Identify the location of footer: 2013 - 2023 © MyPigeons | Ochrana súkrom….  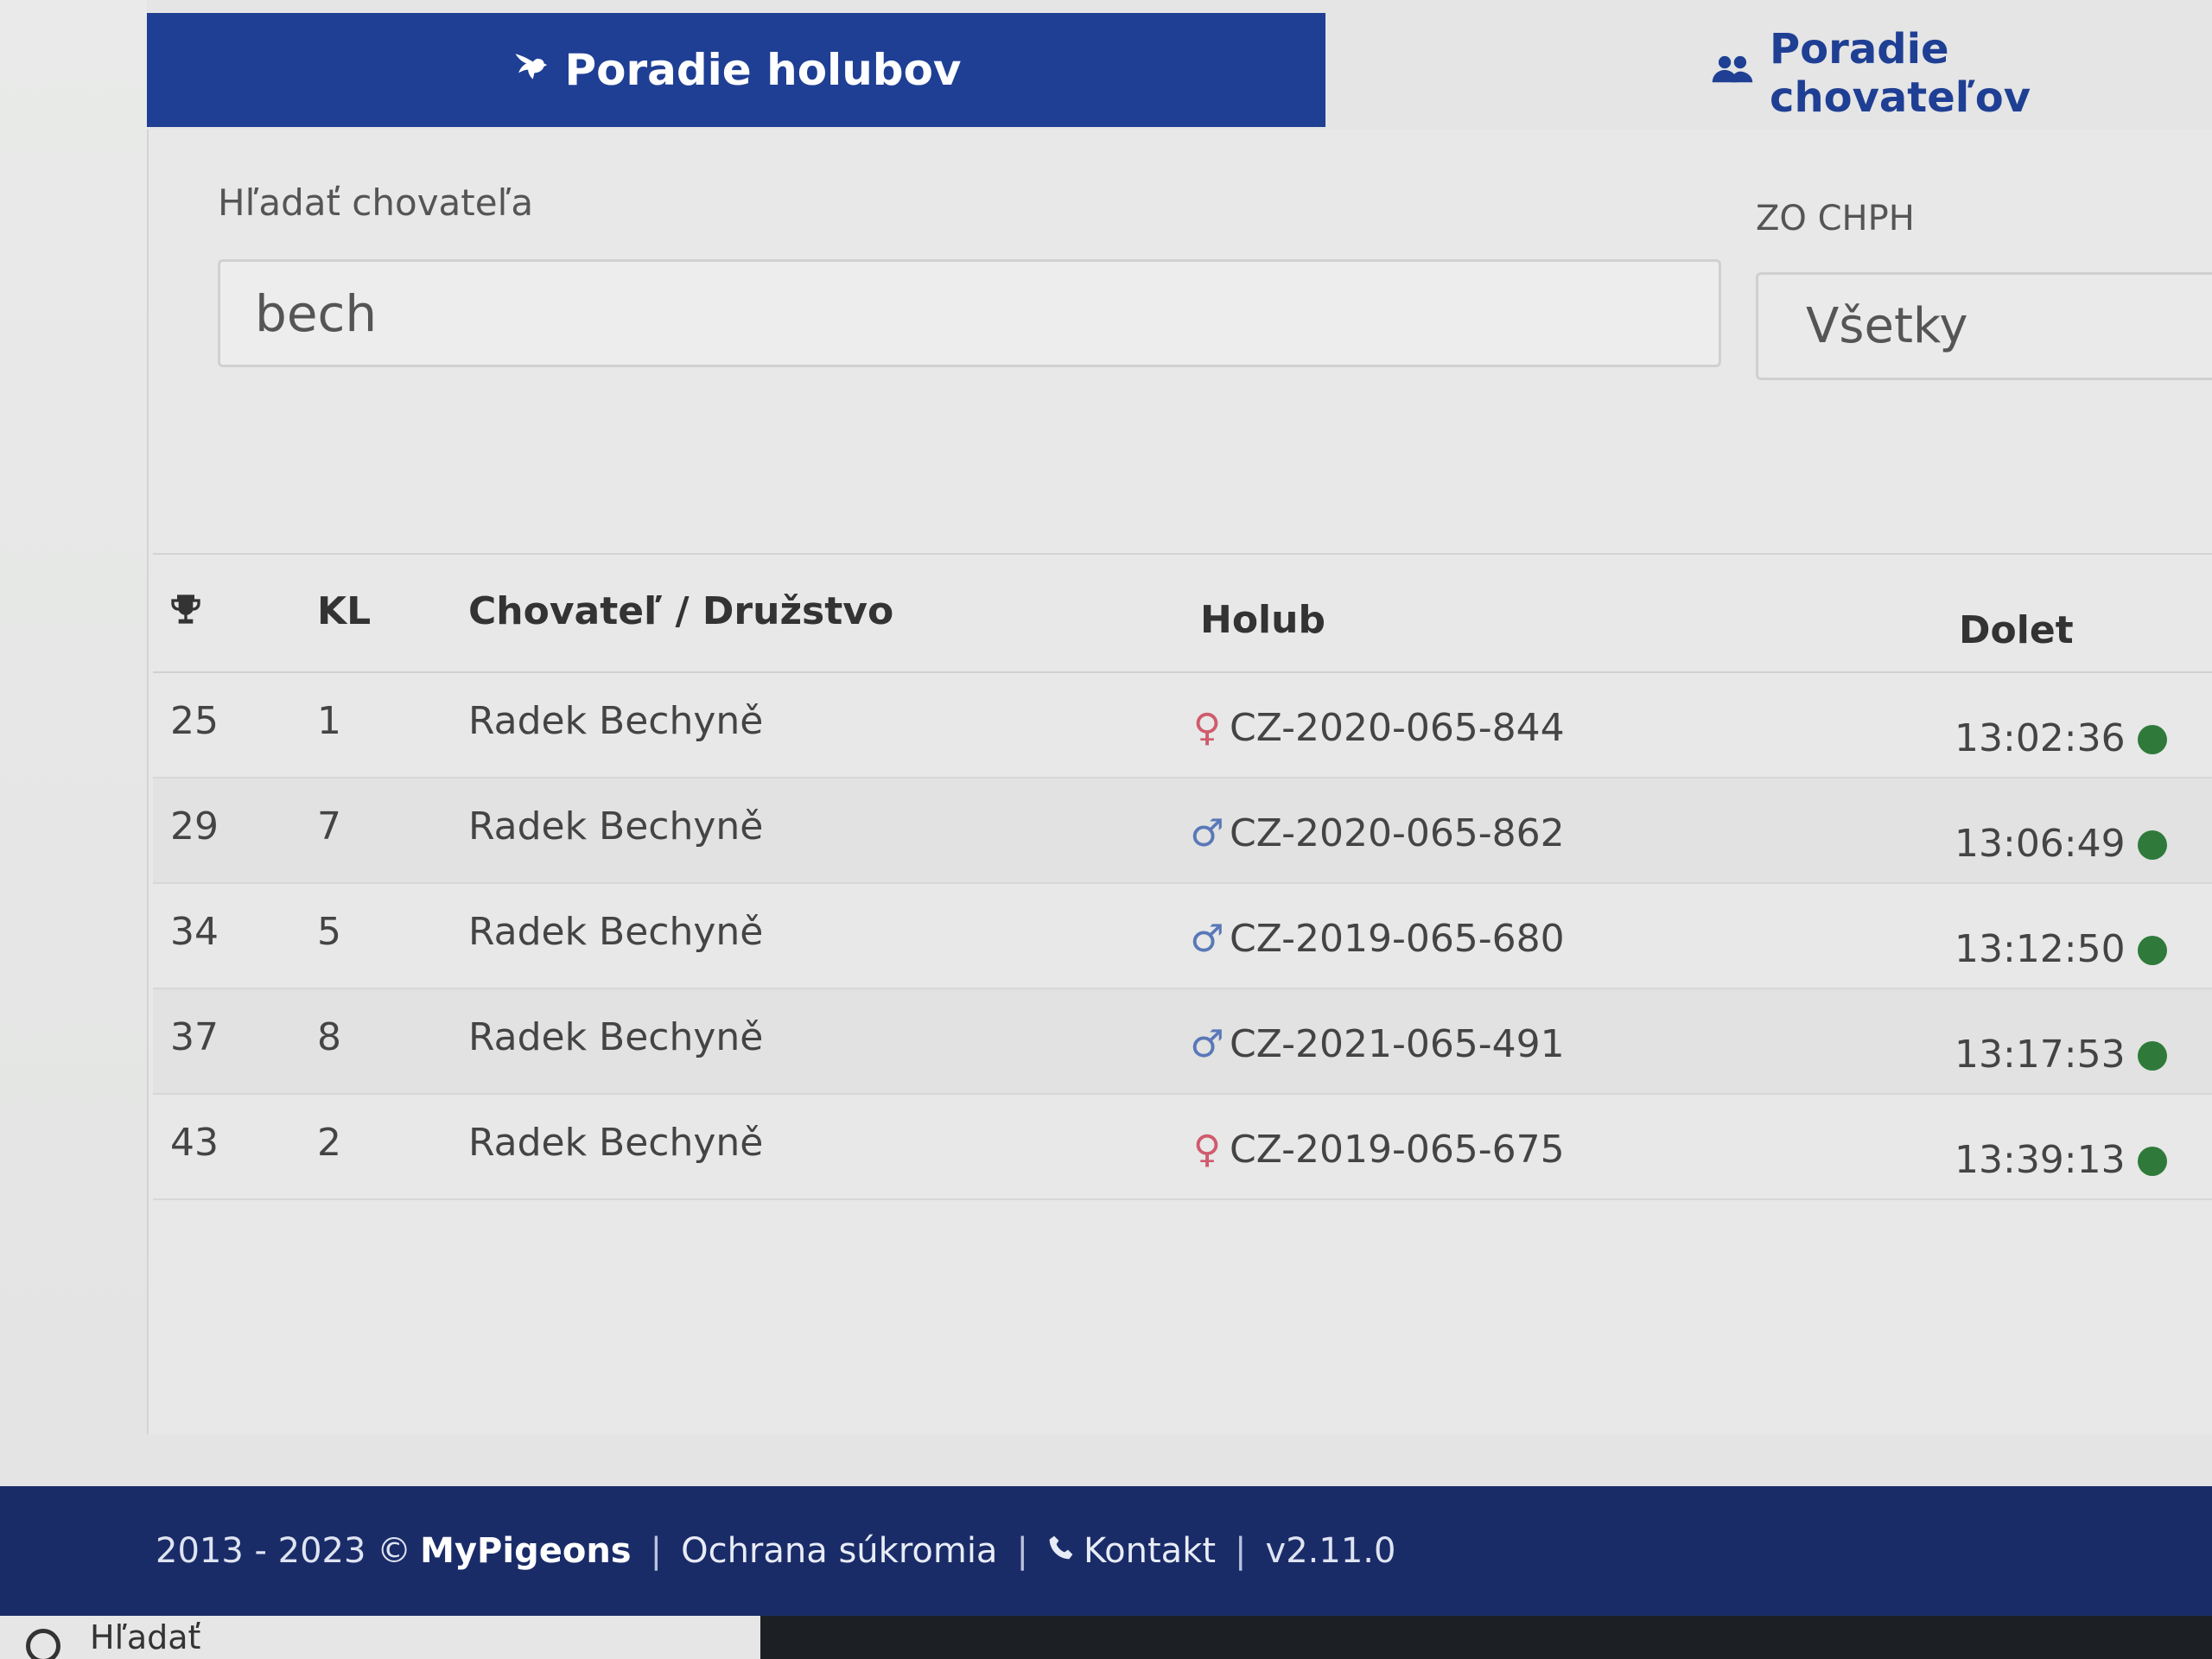
(1106, 1551).